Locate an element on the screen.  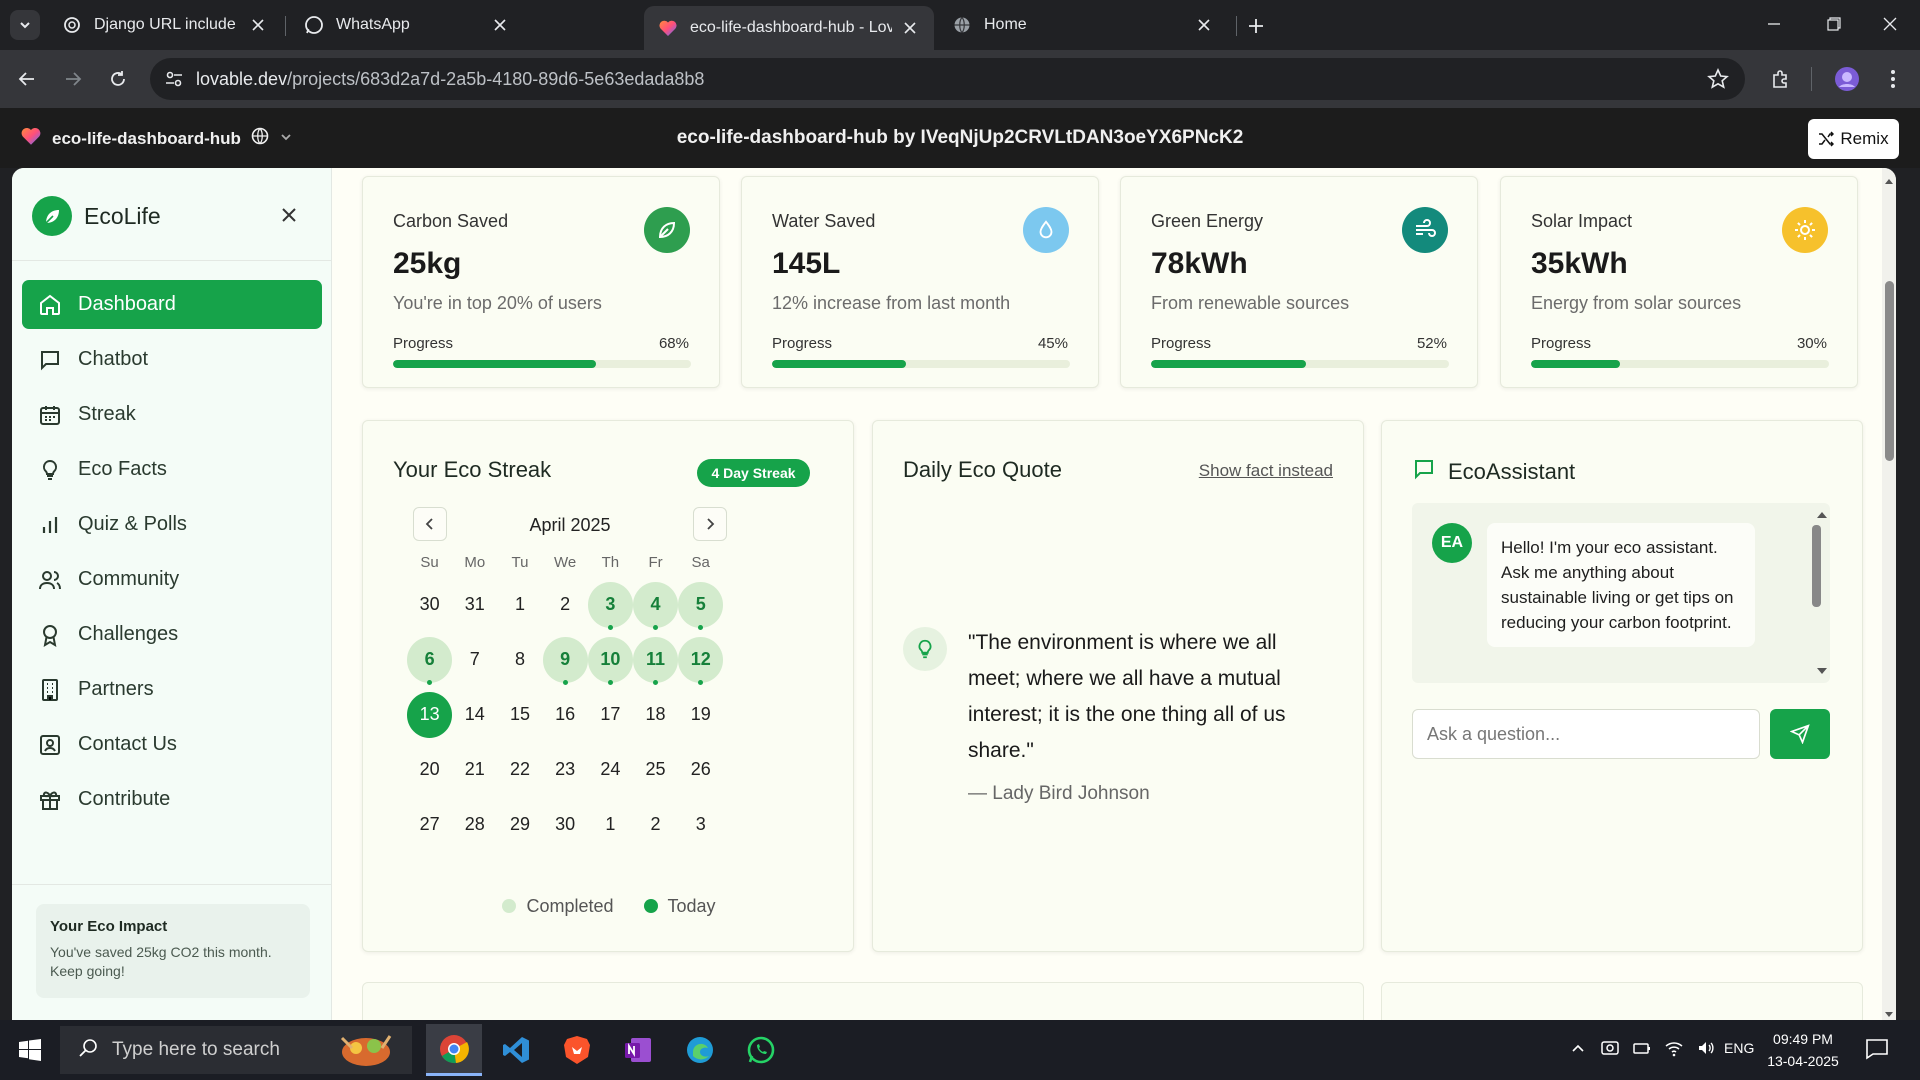
forward-button is located at coordinates (73, 79).